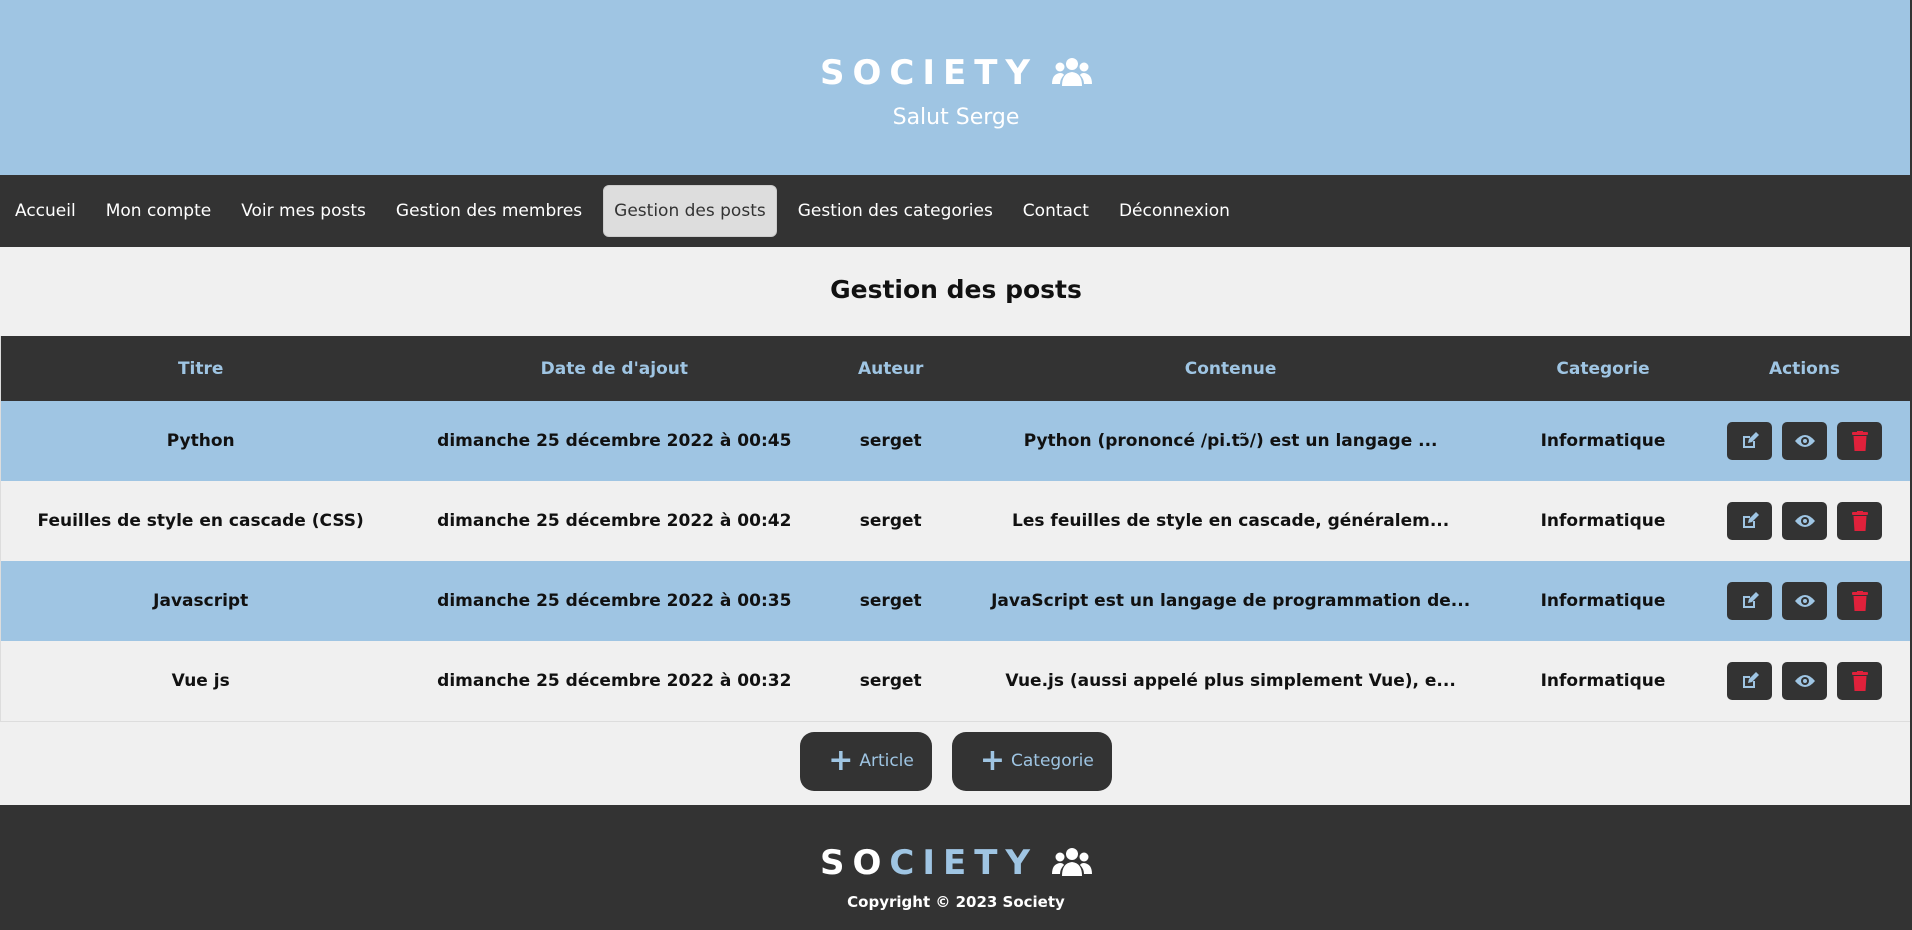  Describe the element at coordinates (158, 211) in the screenshot. I see `nav-item-mon-compte: Mon compte` at that location.